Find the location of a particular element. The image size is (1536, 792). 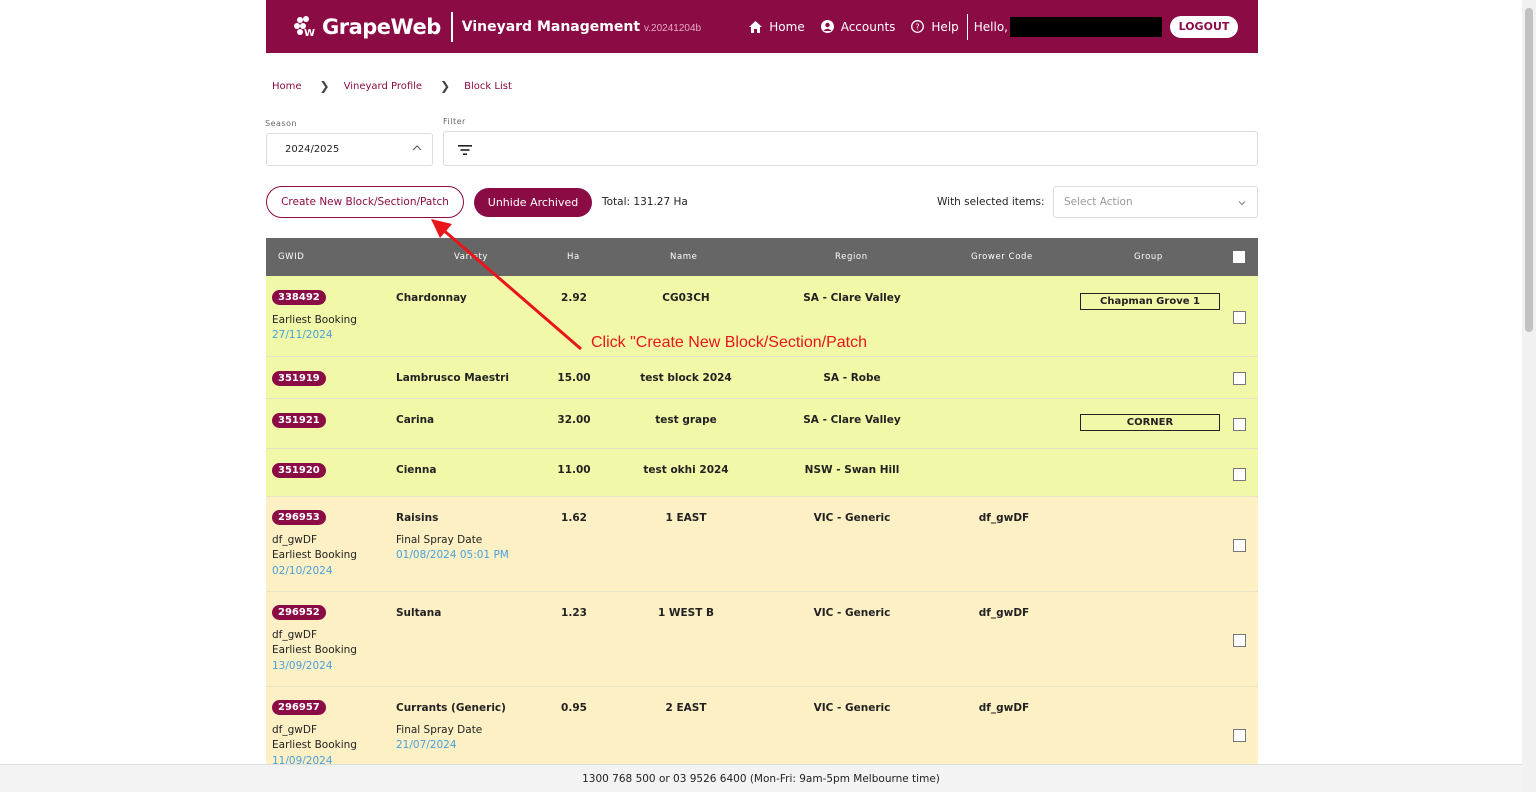

annotation-text: Click "Create New Block/Section/Patch is located at coordinates (729, 342).